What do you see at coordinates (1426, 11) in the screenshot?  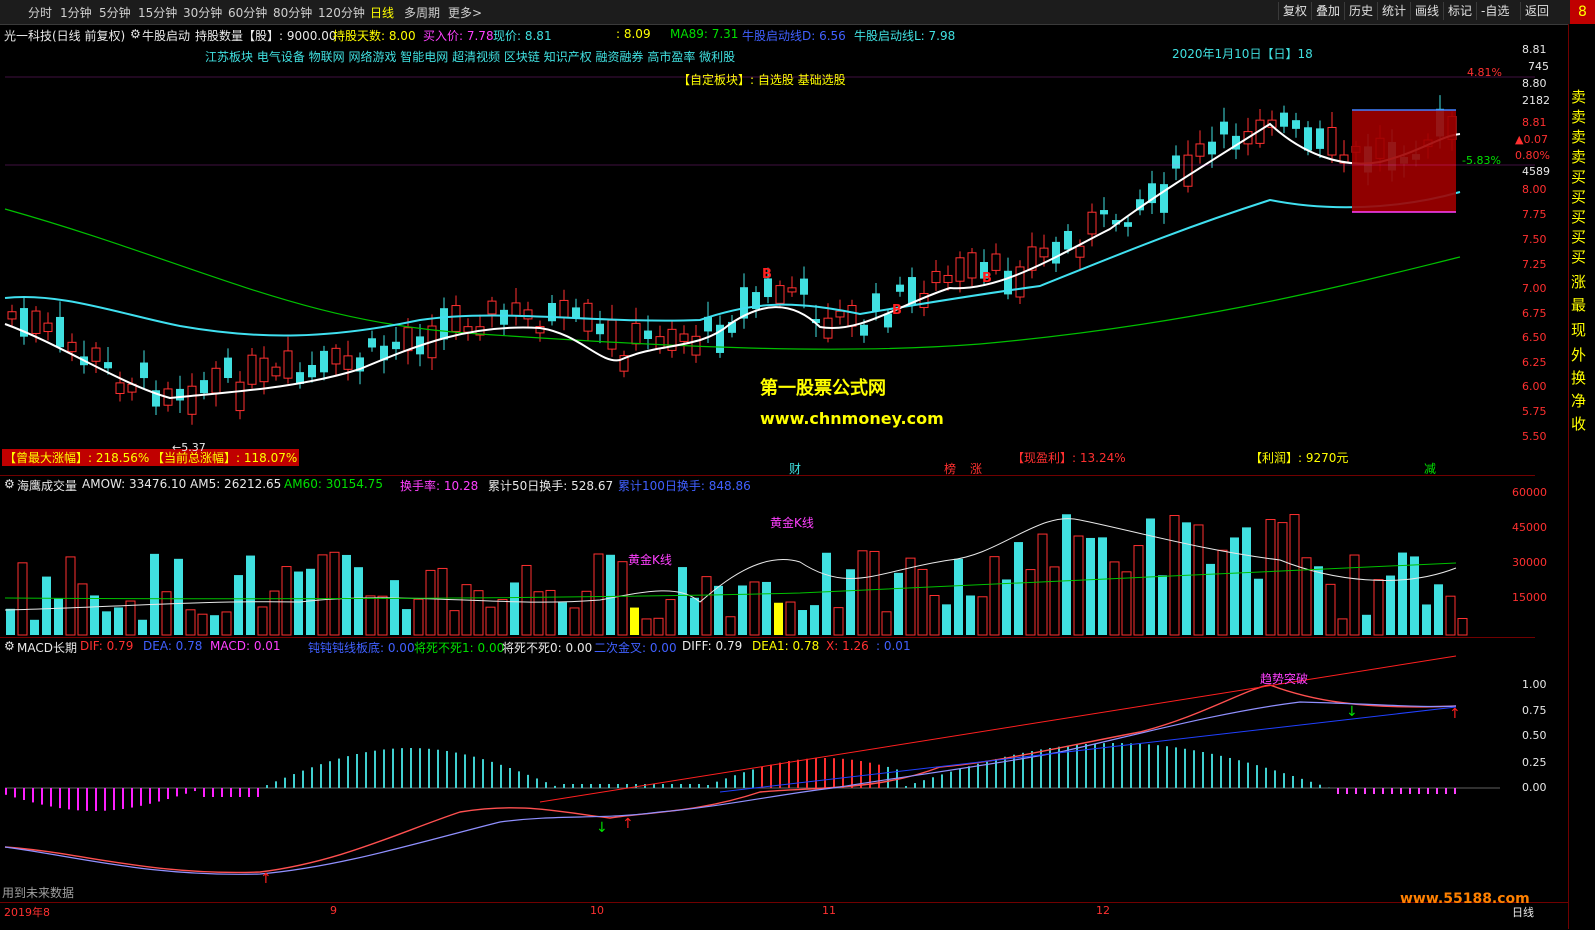 I see `draw-line-button: 画线` at bounding box center [1426, 11].